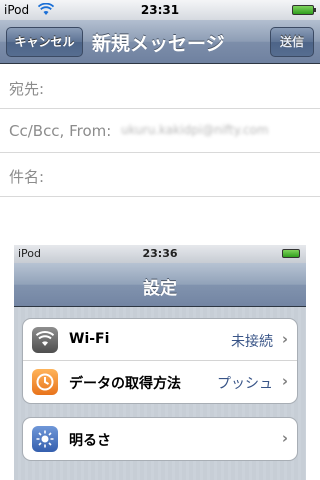  I want to click on fetch-icon, so click(45, 382).